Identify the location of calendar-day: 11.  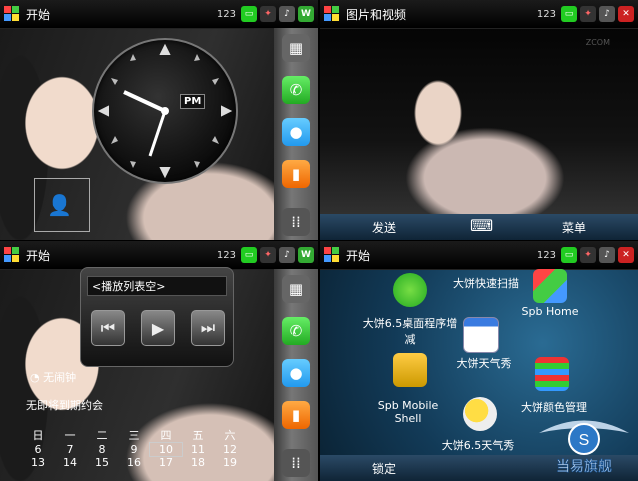
(198, 449).